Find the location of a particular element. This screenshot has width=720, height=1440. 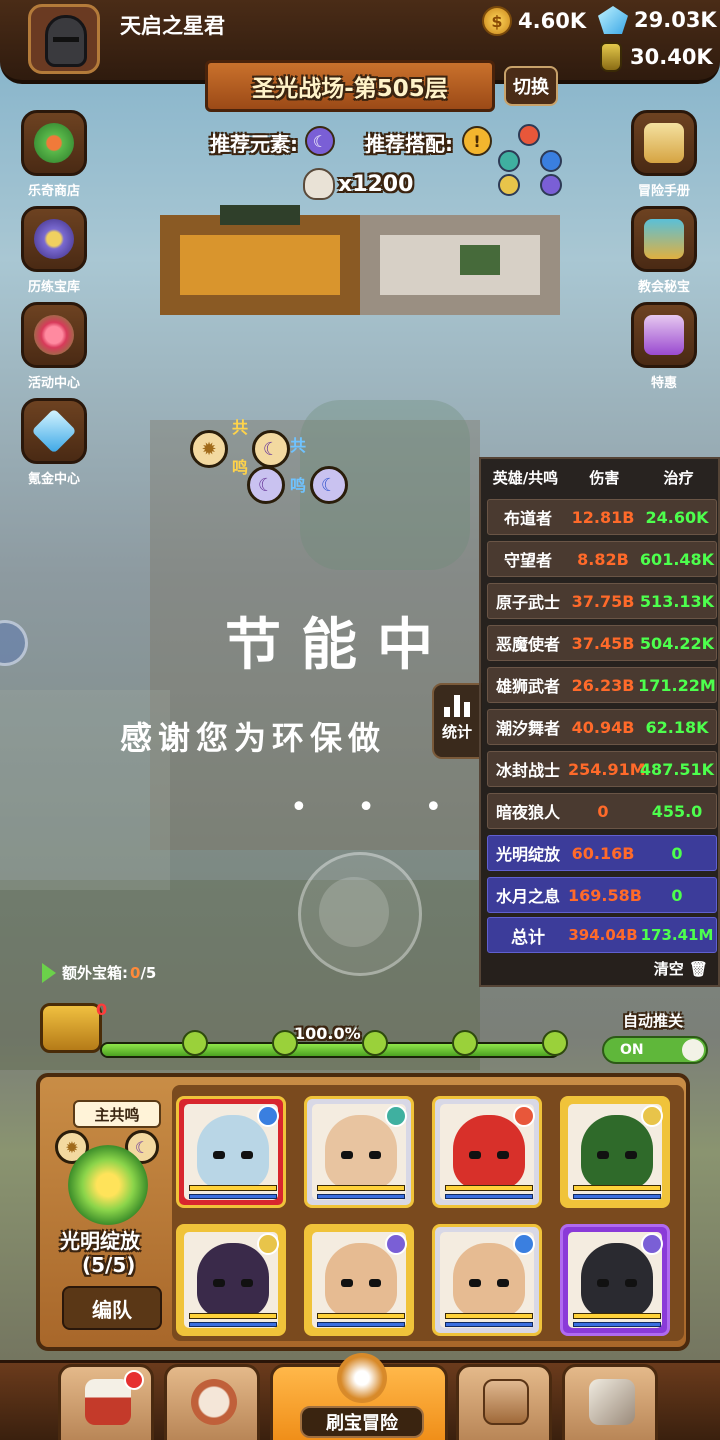

formation-button: 编队 is located at coordinates (112, 1308).